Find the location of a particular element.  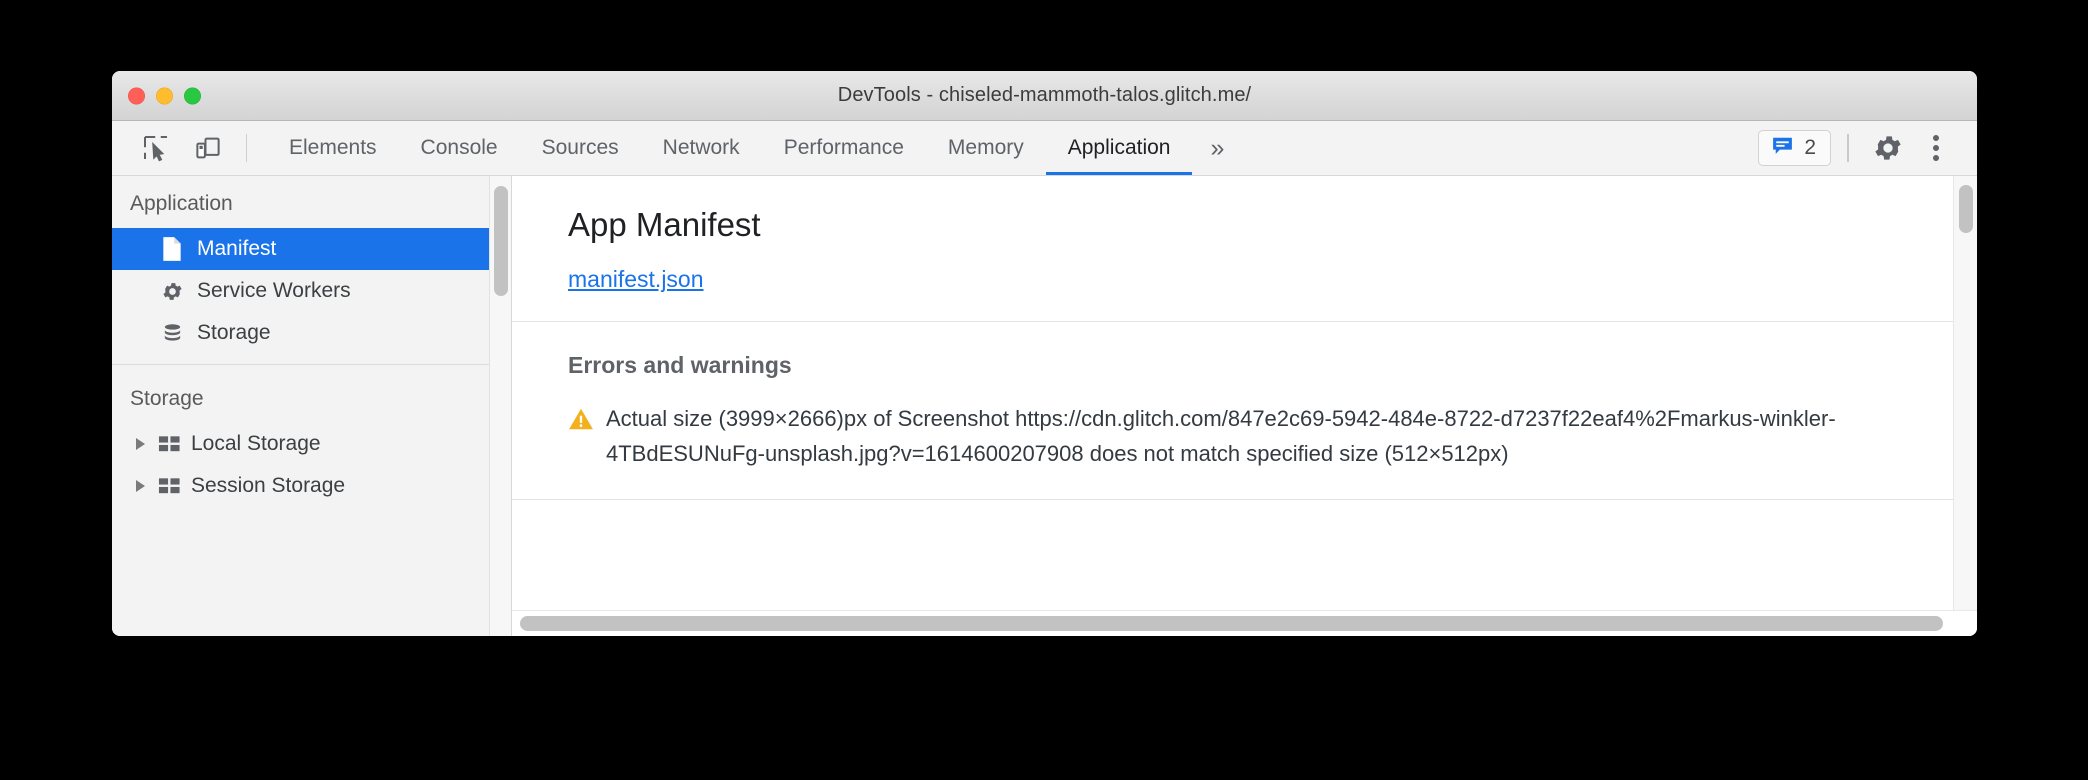

tab-label: Memory is located at coordinates (985, 147).